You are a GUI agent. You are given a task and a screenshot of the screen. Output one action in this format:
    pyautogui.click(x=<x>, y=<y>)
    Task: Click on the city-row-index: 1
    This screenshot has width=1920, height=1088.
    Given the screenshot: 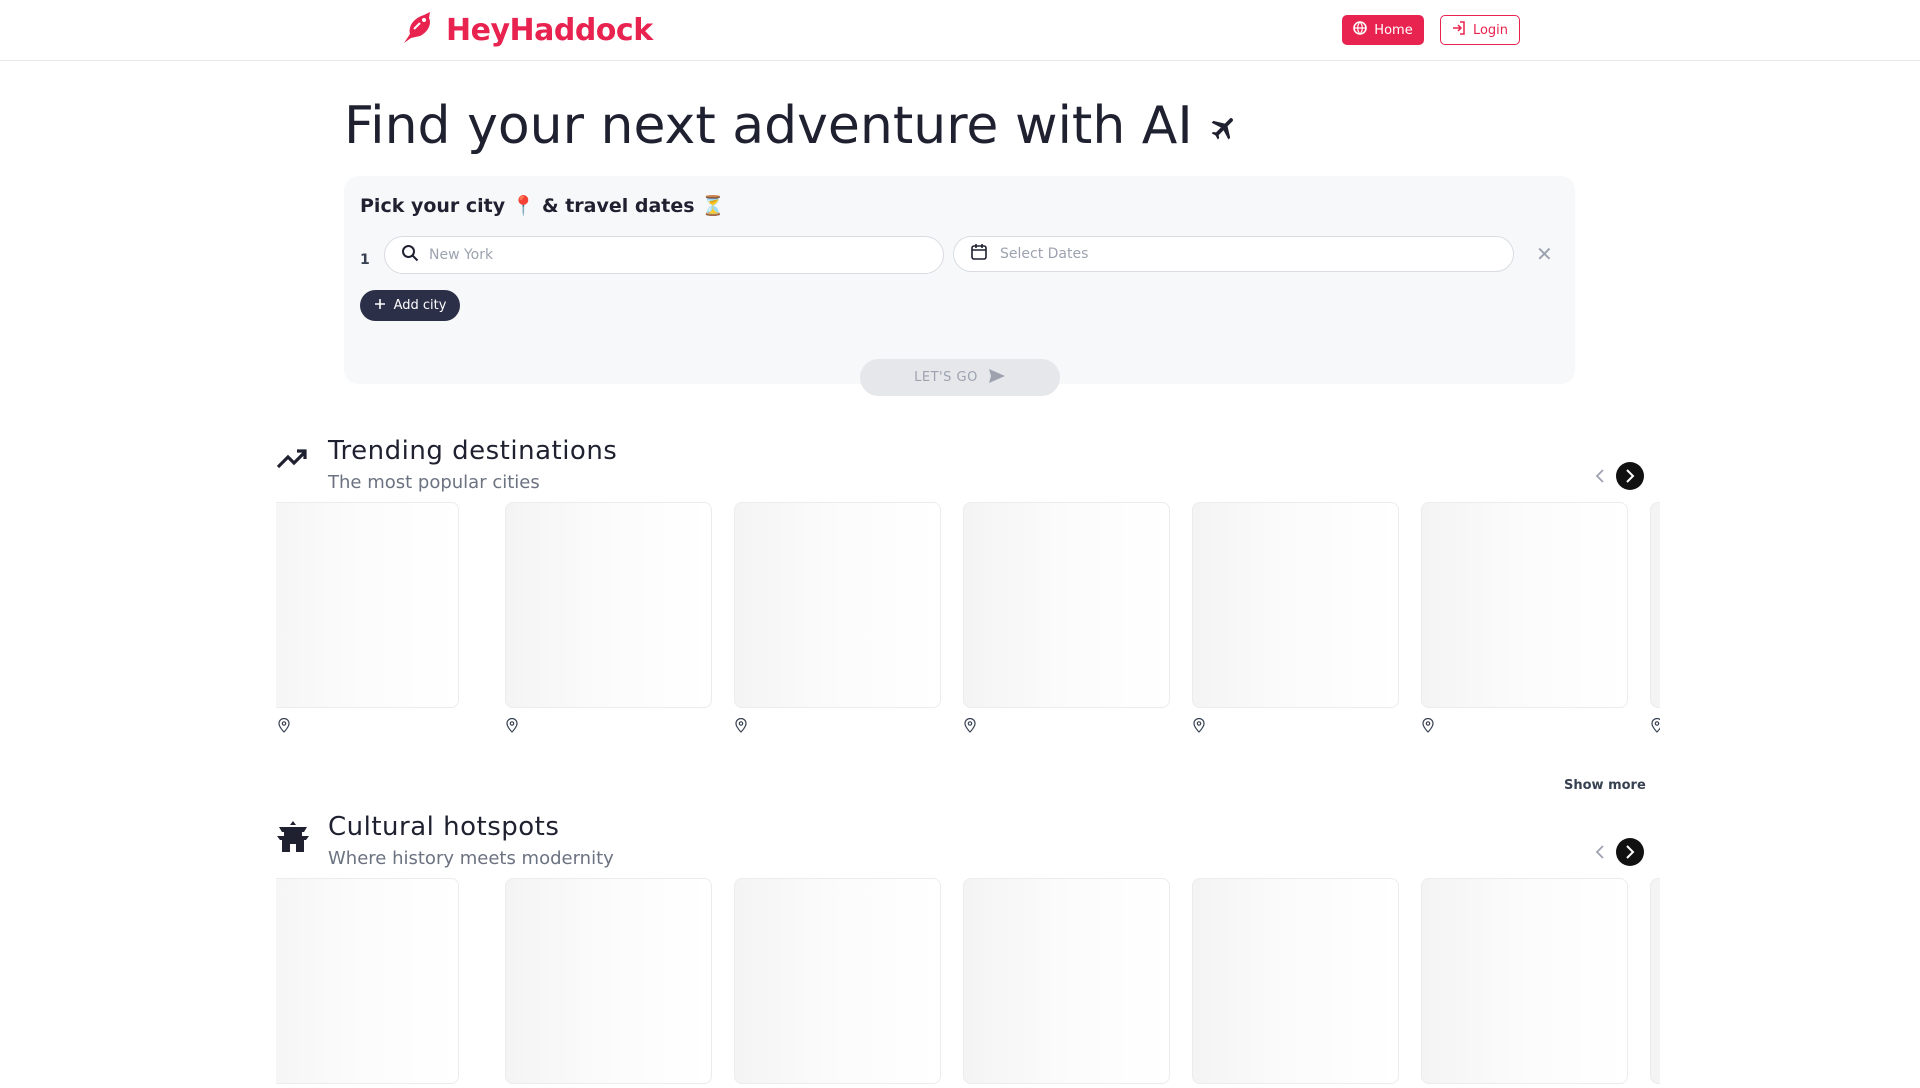 What is the action you would take?
    pyautogui.click(x=365, y=260)
    